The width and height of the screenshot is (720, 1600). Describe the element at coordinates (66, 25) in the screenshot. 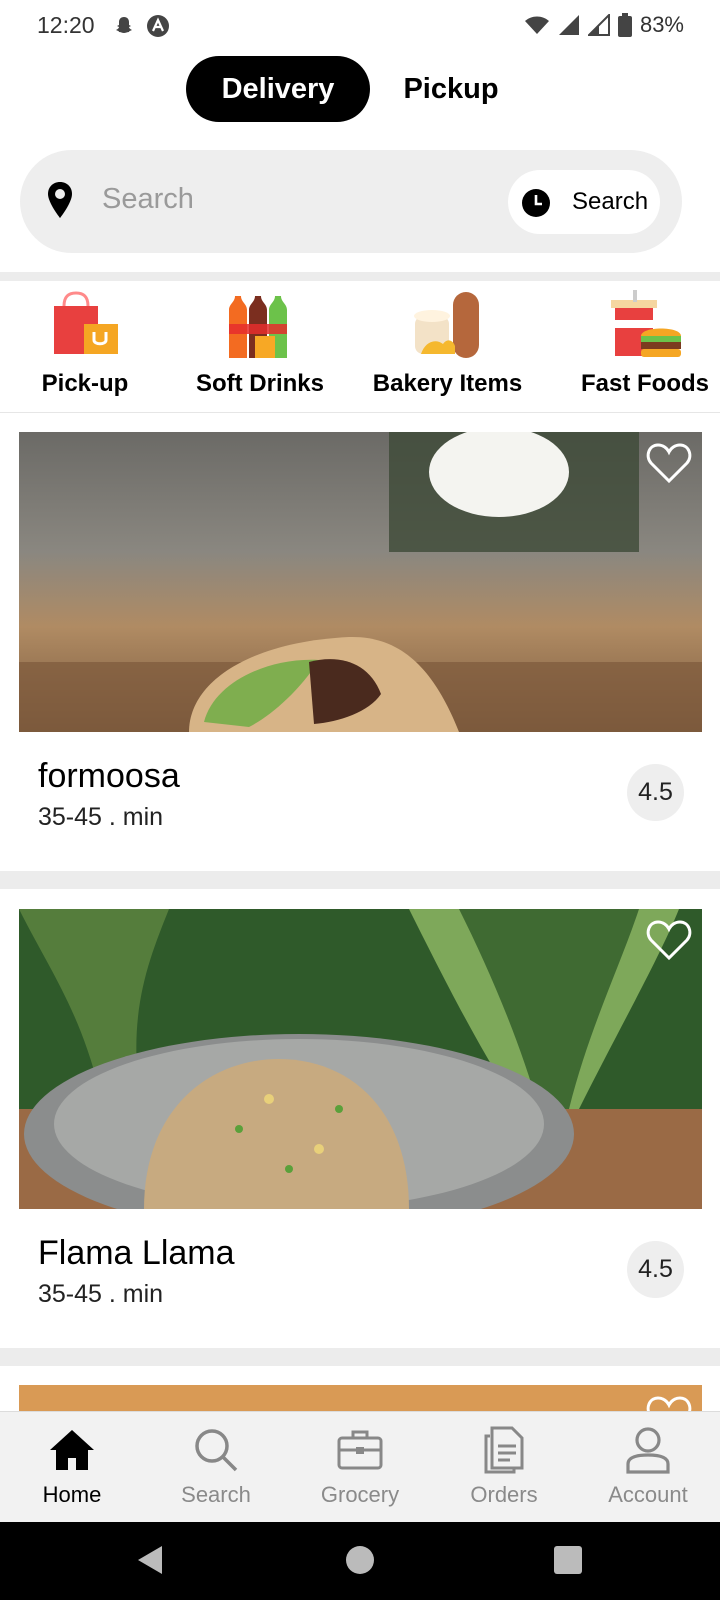

I see `status-time: 12:20` at that location.